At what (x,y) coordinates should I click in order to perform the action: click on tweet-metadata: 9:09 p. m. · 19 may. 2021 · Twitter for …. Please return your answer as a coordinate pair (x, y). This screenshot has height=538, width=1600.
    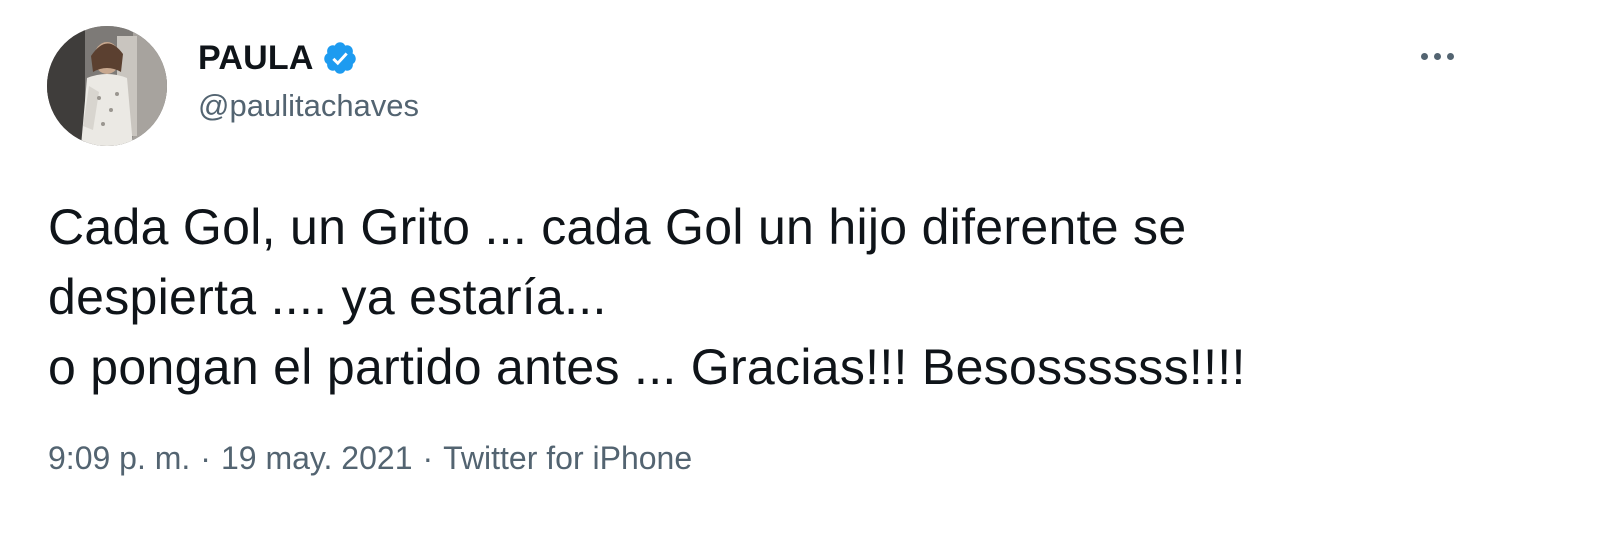
    Looking at the image, I should click on (370, 458).